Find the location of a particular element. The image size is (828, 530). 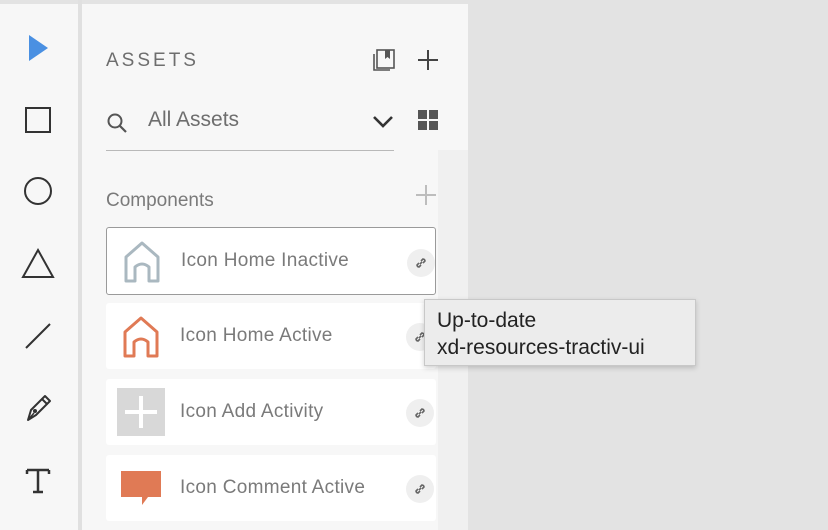

component-label: Icon Home Inactive is located at coordinates (265, 260).